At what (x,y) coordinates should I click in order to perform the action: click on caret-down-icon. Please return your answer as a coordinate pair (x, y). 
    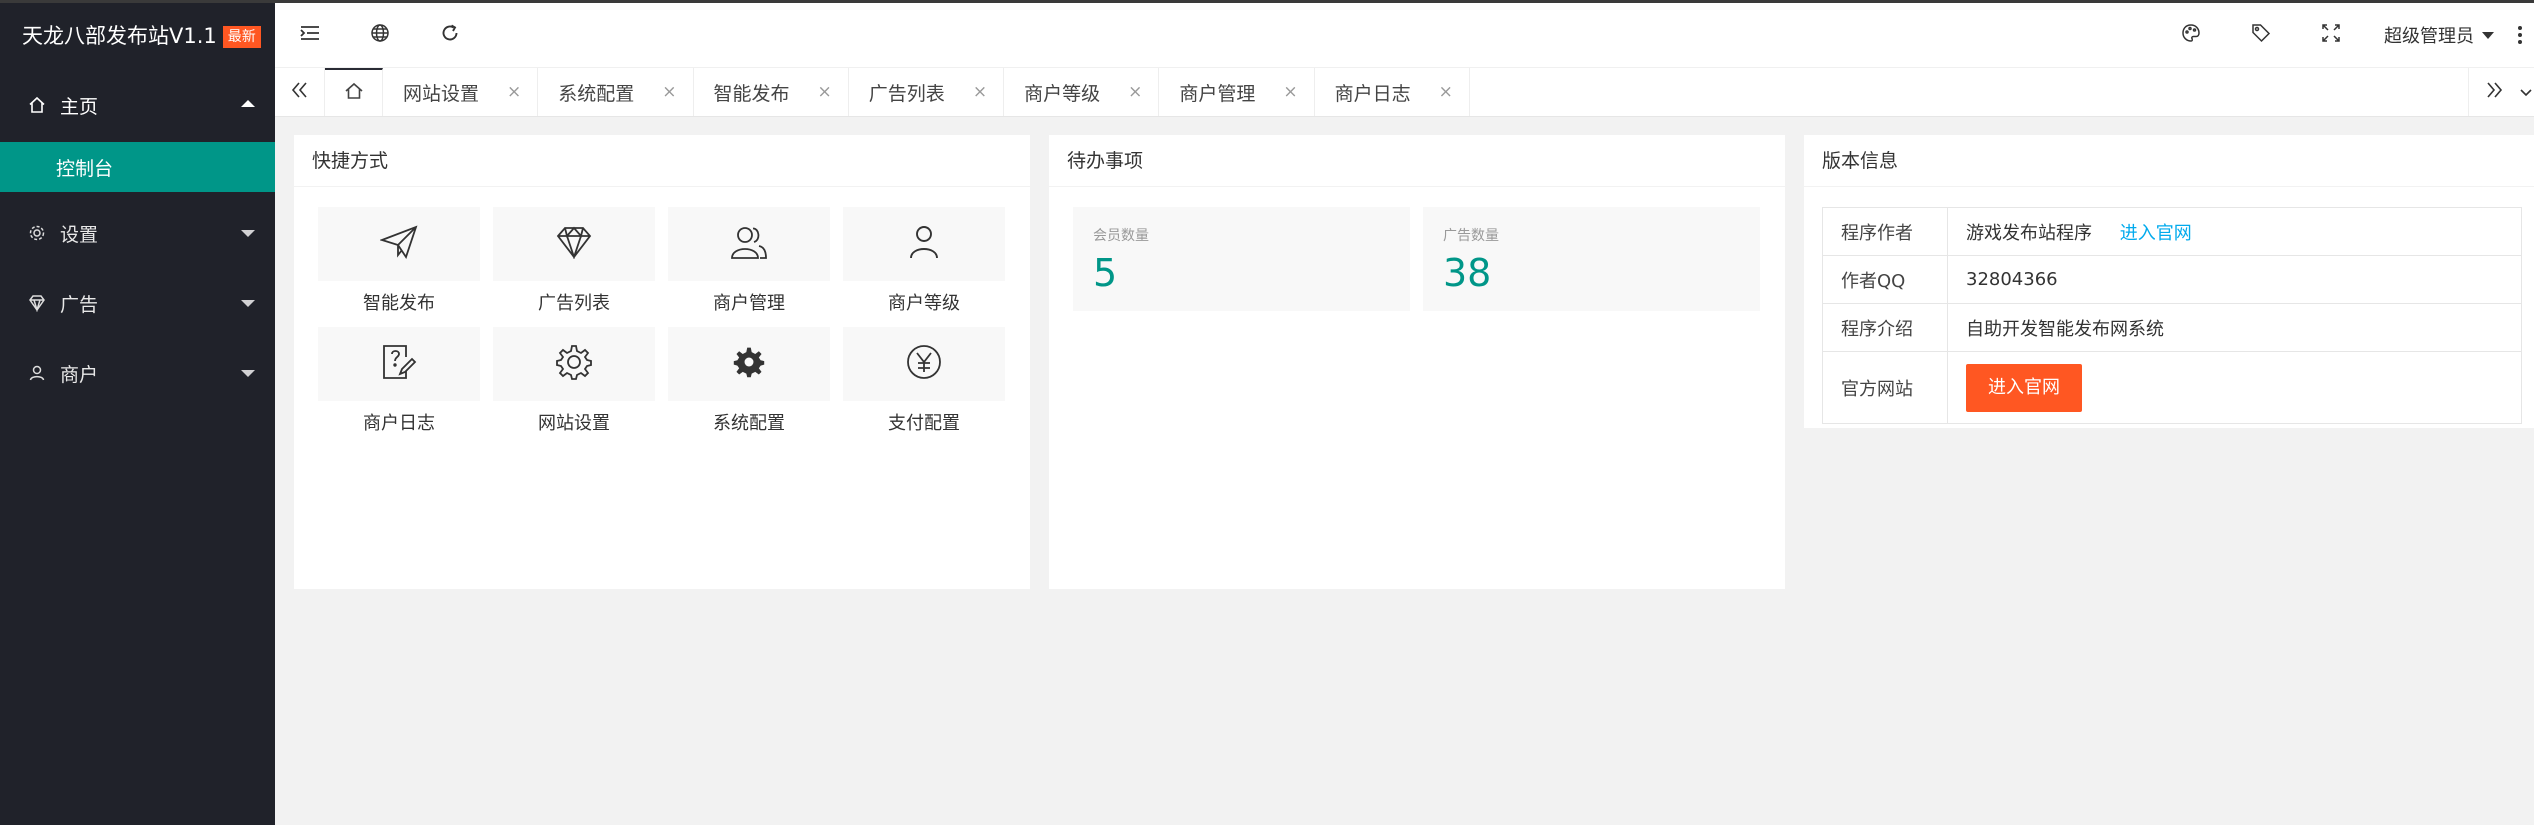
    Looking at the image, I should click on (2488, 35).